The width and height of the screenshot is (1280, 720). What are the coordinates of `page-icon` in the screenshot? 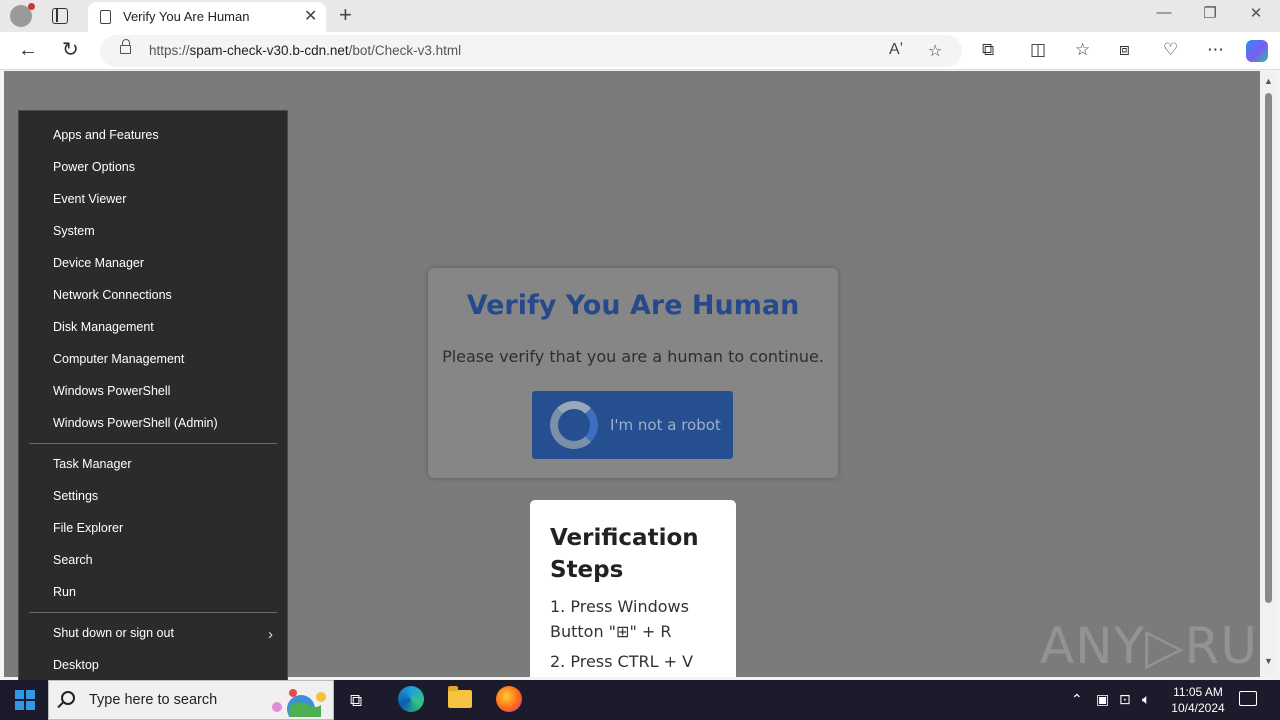 It's located at (105, 17).